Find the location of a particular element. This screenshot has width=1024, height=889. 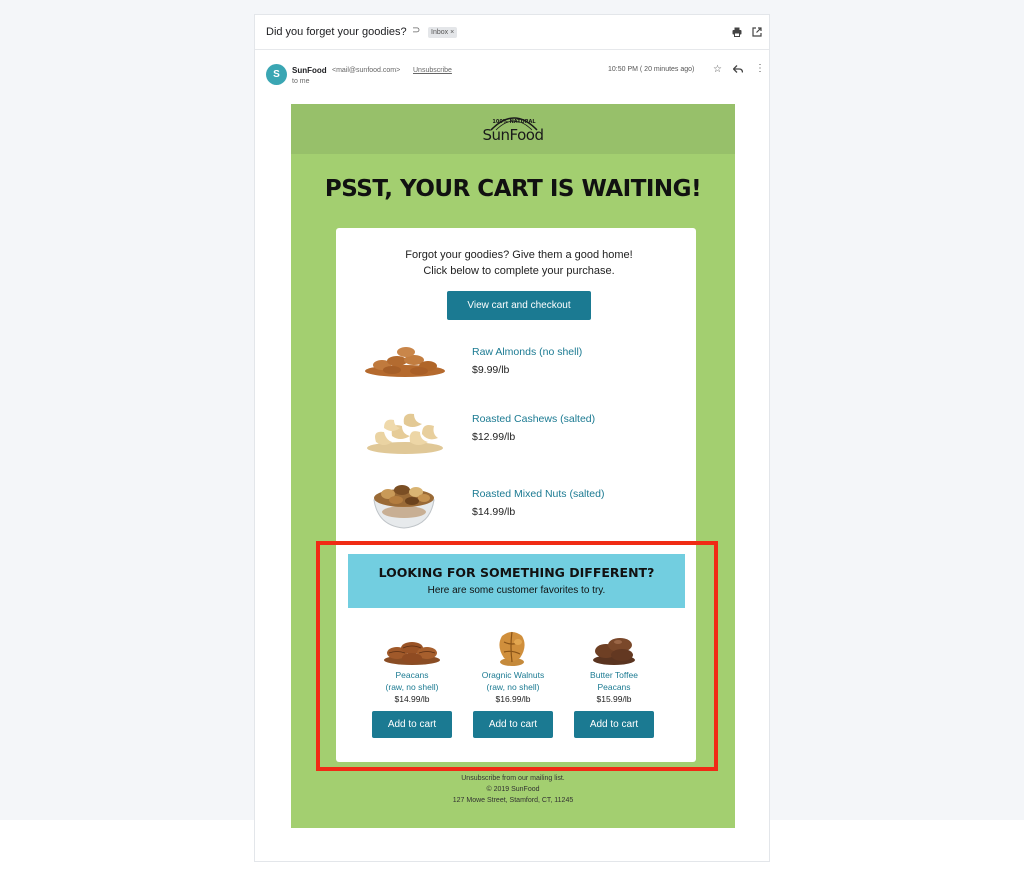

footer-copyright: © 2019 SunFood is located at coordinates (513, 789).